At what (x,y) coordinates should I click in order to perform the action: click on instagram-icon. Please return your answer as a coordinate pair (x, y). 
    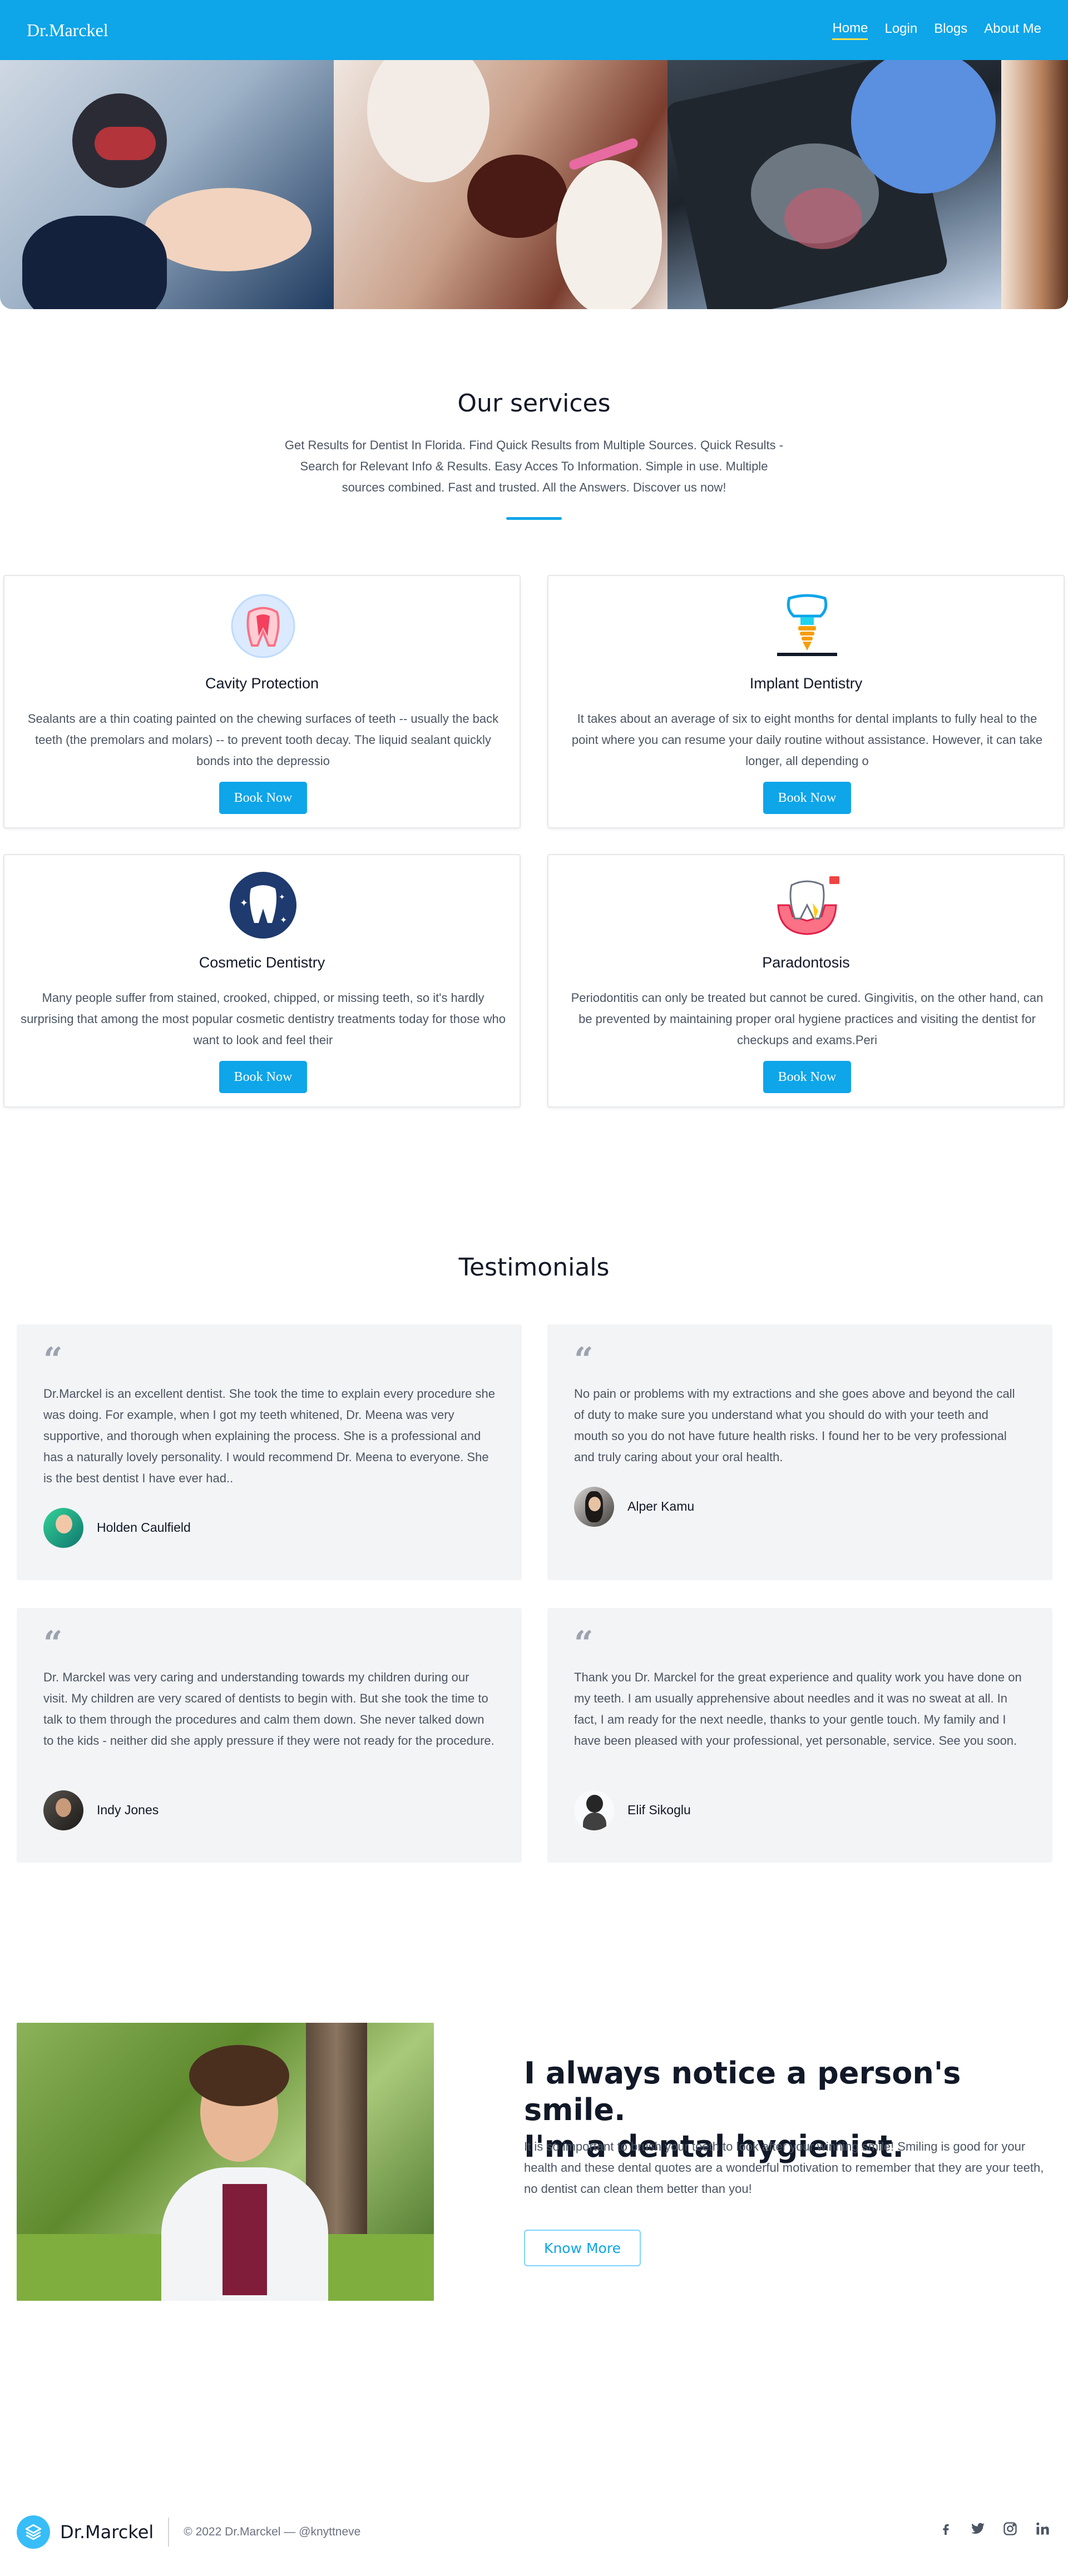
    Looking at the image, I should click on (1010, 2529).